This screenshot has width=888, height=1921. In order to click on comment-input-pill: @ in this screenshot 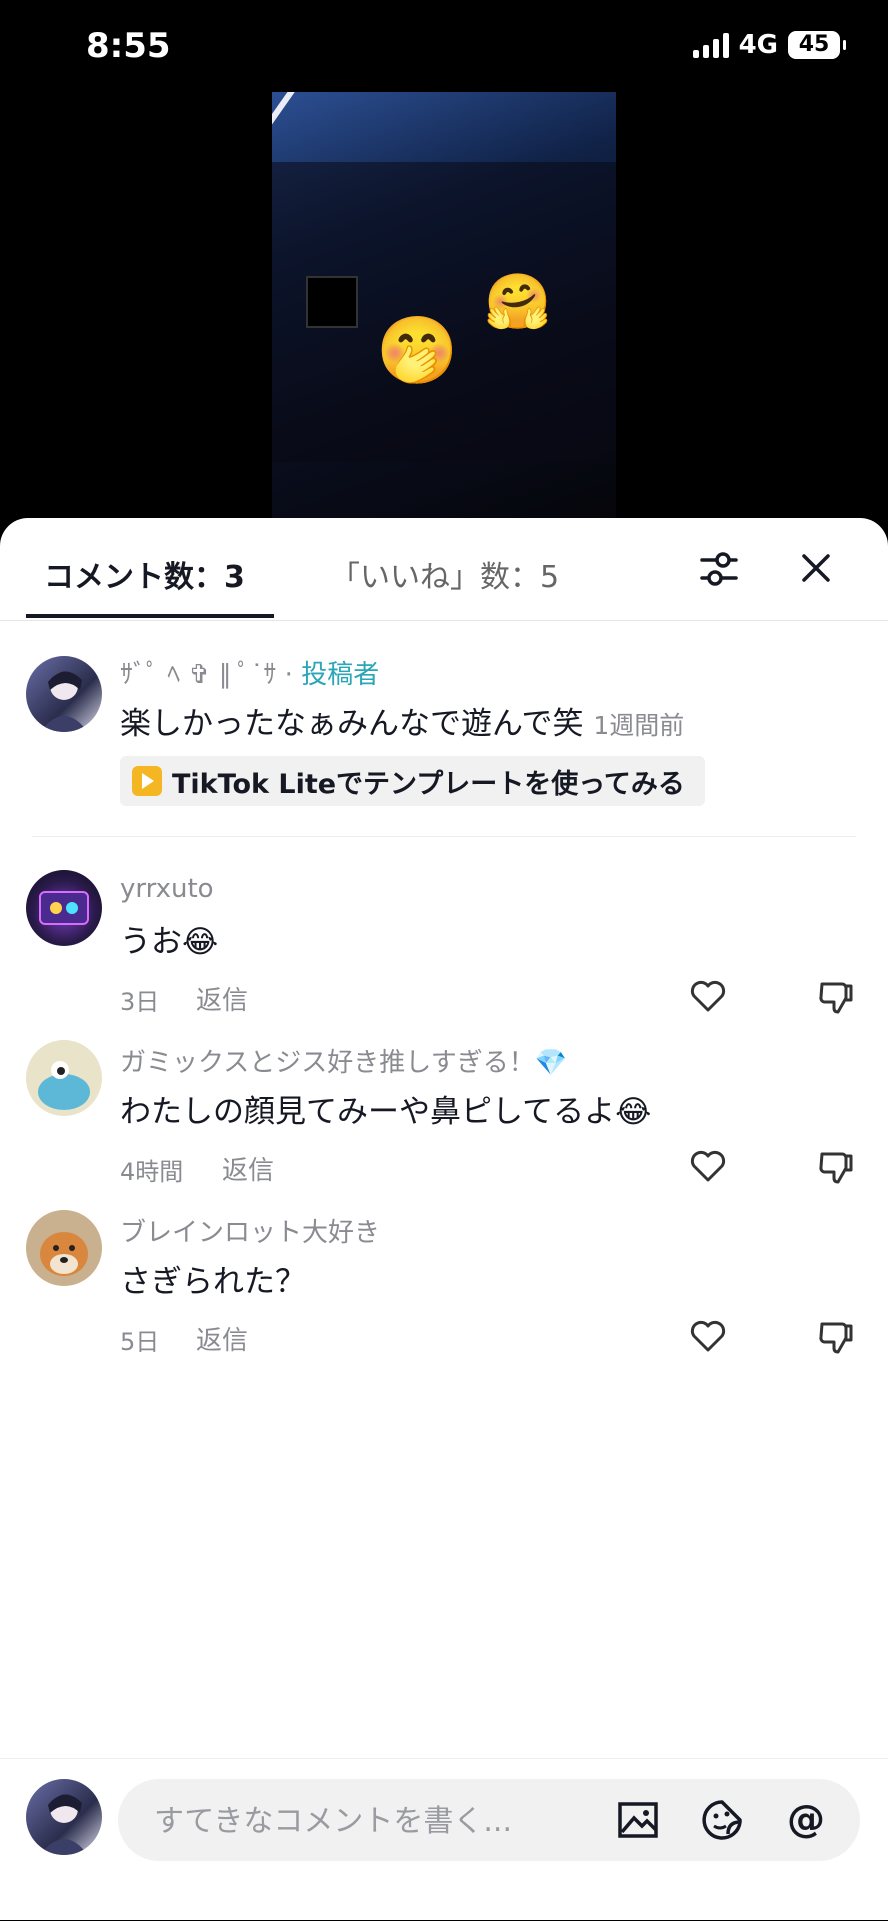, I will do `click(489, 1821)`.